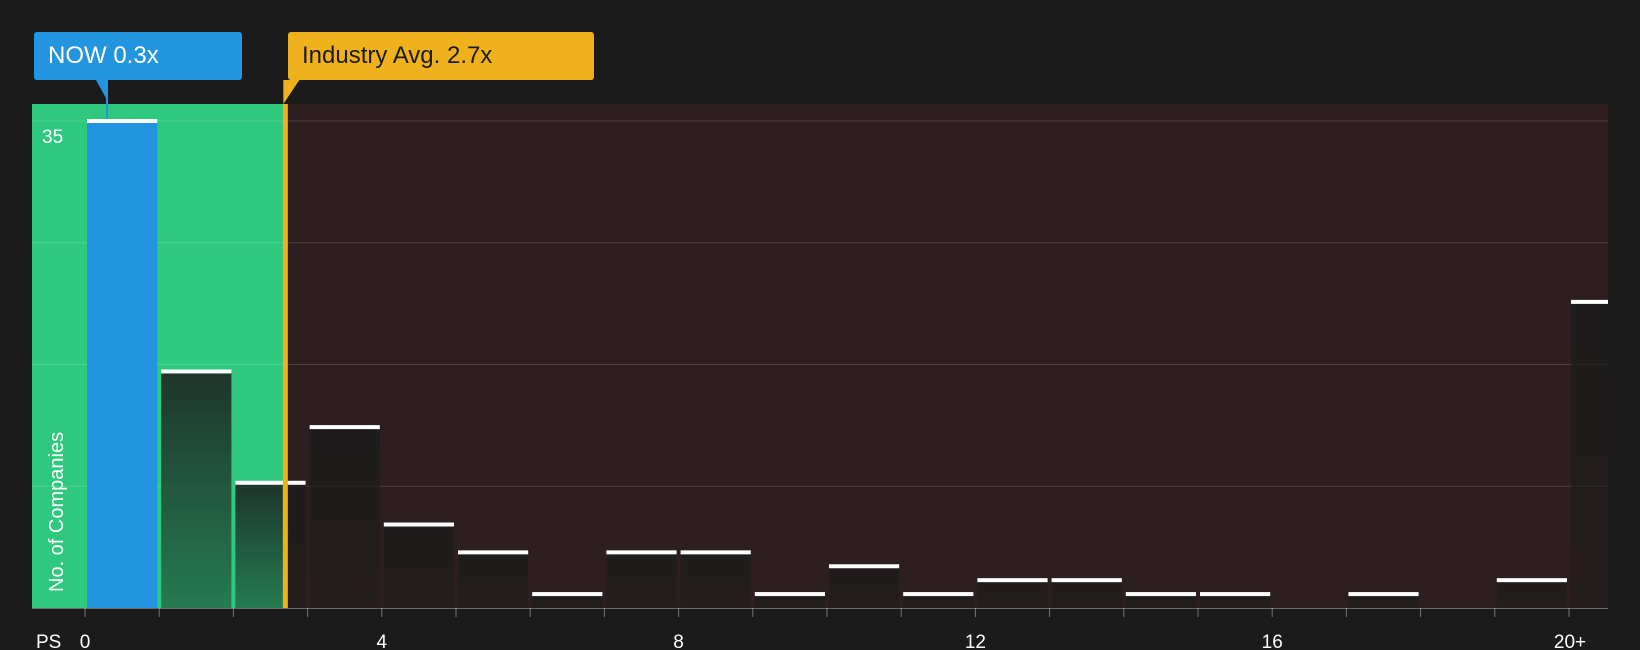 The height and width of the screenshot is (650, 1640). What do you see at coordinates (1570, 641) in the screenshot?
I see `x-tick-label: 20+` at bounding box center [1570, 641].